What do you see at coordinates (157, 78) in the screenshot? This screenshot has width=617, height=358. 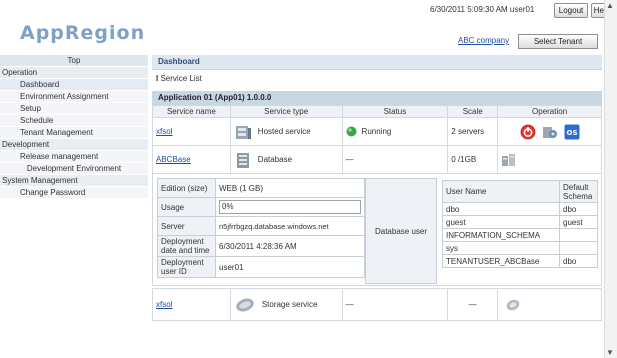 I see `section-marker-icon: I` at bounding box center [157, 78].